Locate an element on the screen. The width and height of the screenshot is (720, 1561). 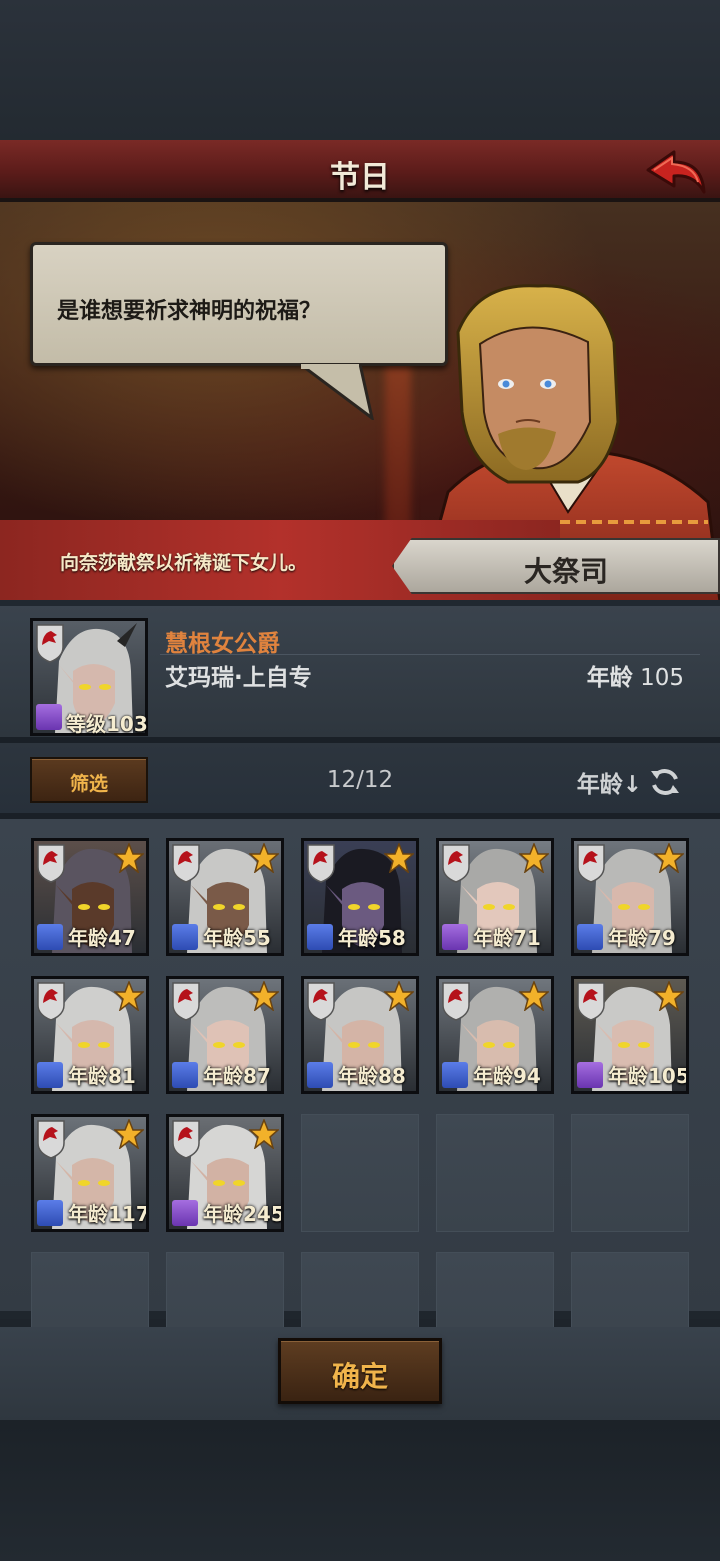
speaker-name: 大祭司 is located at coordinates (566, 571).